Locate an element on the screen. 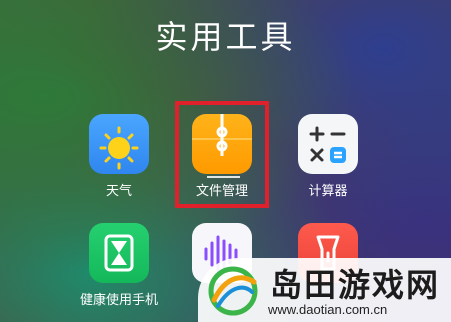  app-digital-health: 健康使用手机 is located at coordinates (119, 265).